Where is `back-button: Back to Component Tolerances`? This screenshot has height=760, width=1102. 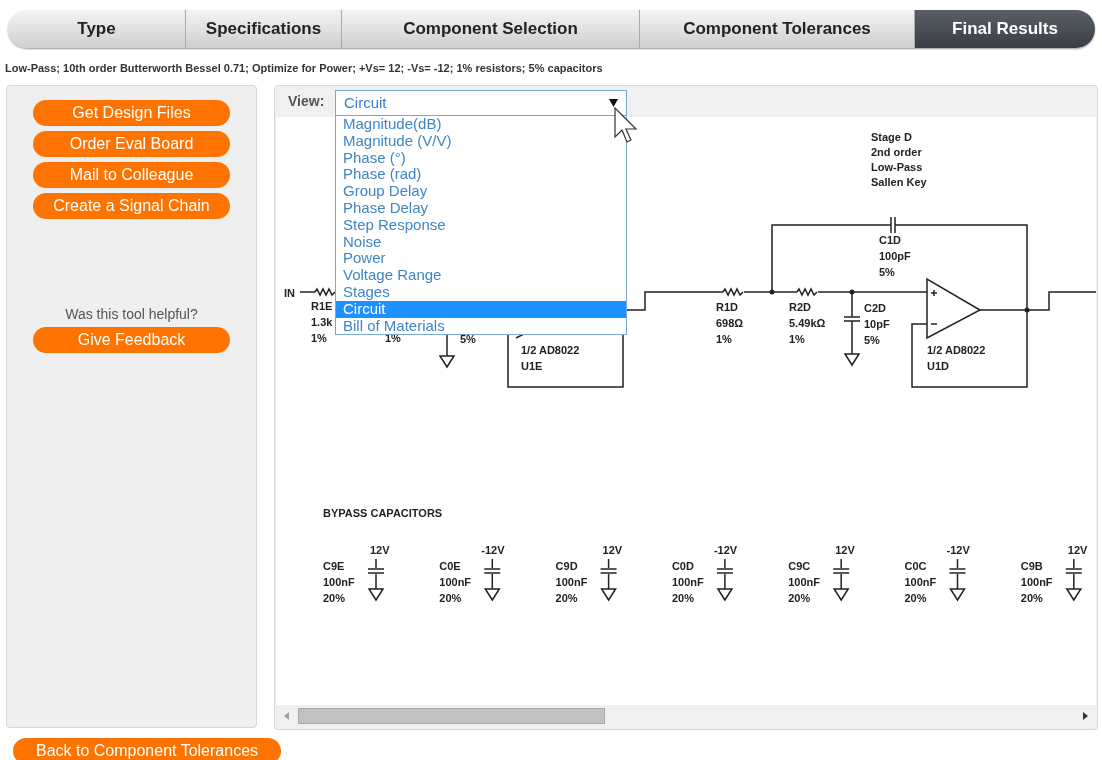 back-button: Back to Component Tolerances is located at coordinates (147, 749).